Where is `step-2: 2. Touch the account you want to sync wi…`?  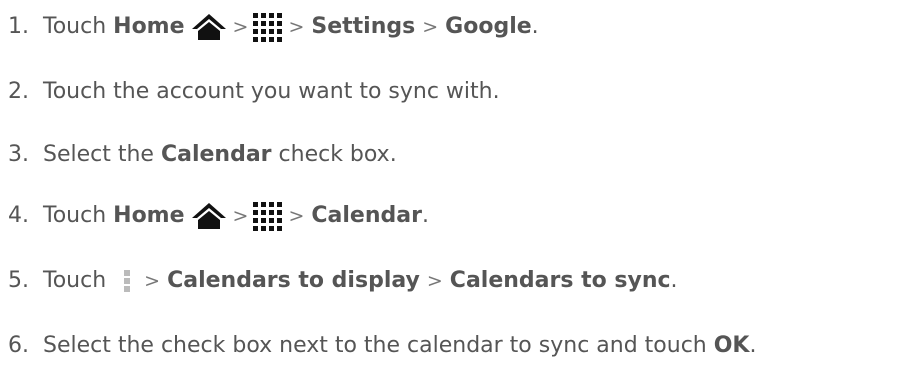
step-2: 2. Touch the account you want to sync wi… is located at coordinates (254, 92).